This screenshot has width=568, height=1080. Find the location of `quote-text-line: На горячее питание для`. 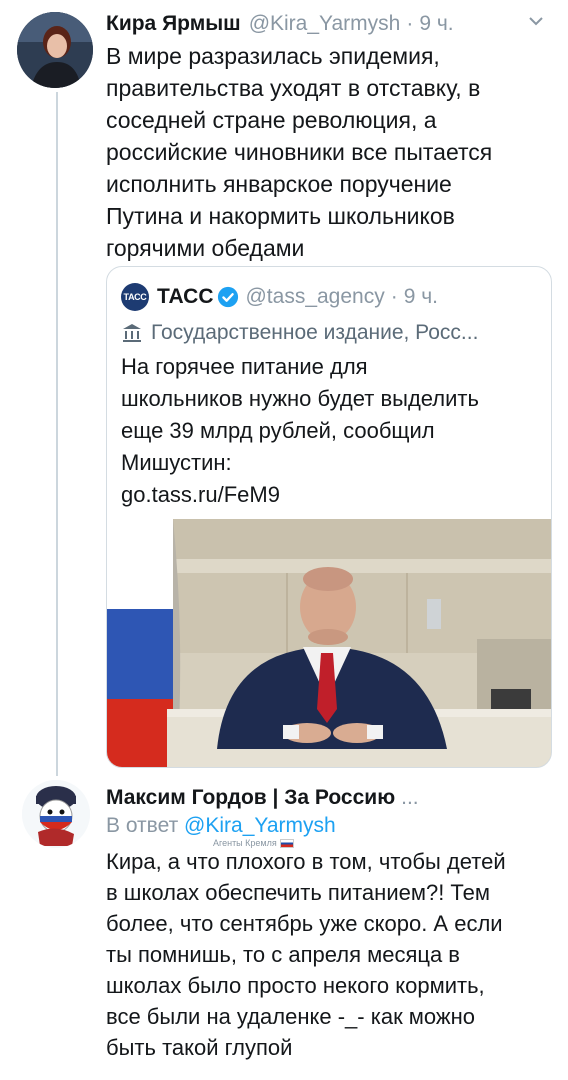

quote-text-line: На горячее питание для is located at coordinates (244, 366).